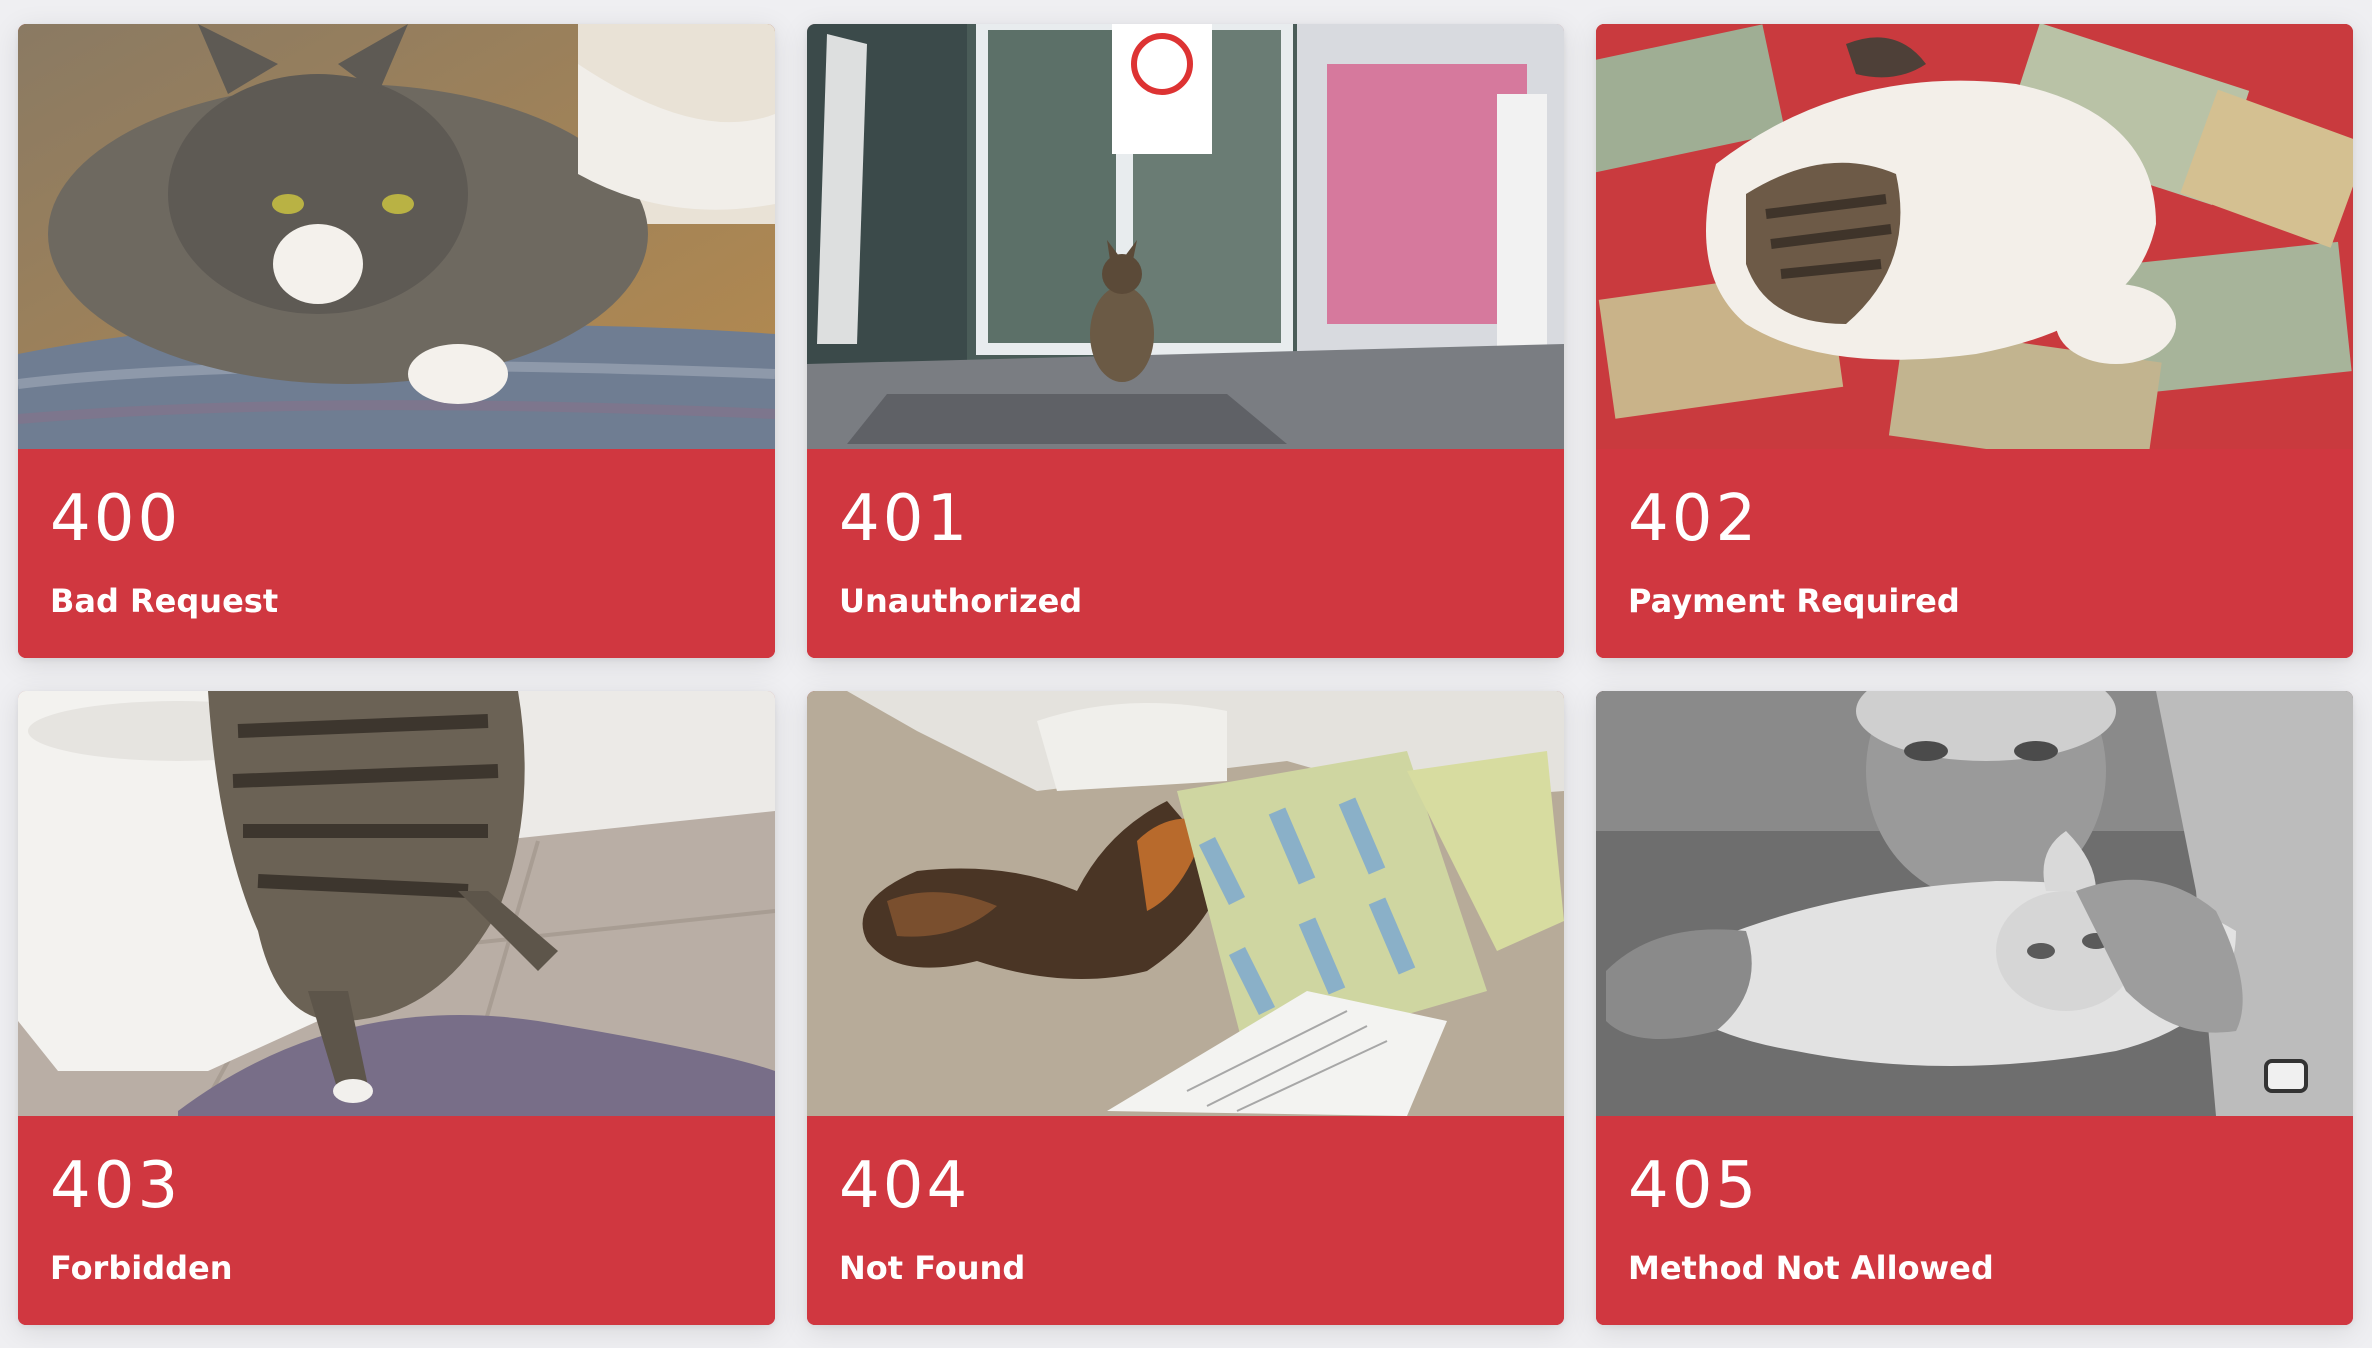 This screenshot has height=1348, width=2372. I want to click on shop-door-cat-photo-icon, so click(1185, 236).